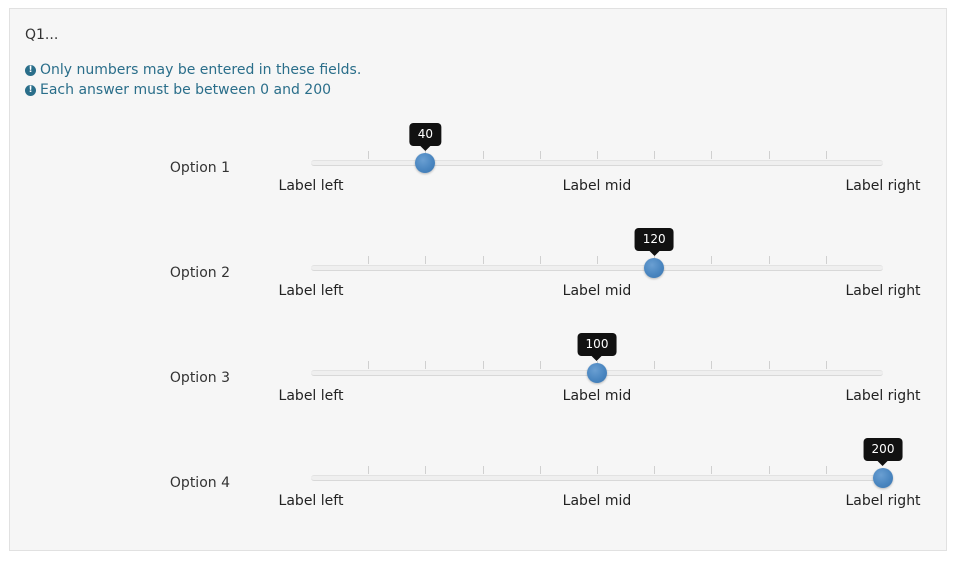 This screenshot has width=958, height=564. Describe the element at coordinates (654, 242) in the screenshot. I see `slider-value-tooltip: 120` at that location.